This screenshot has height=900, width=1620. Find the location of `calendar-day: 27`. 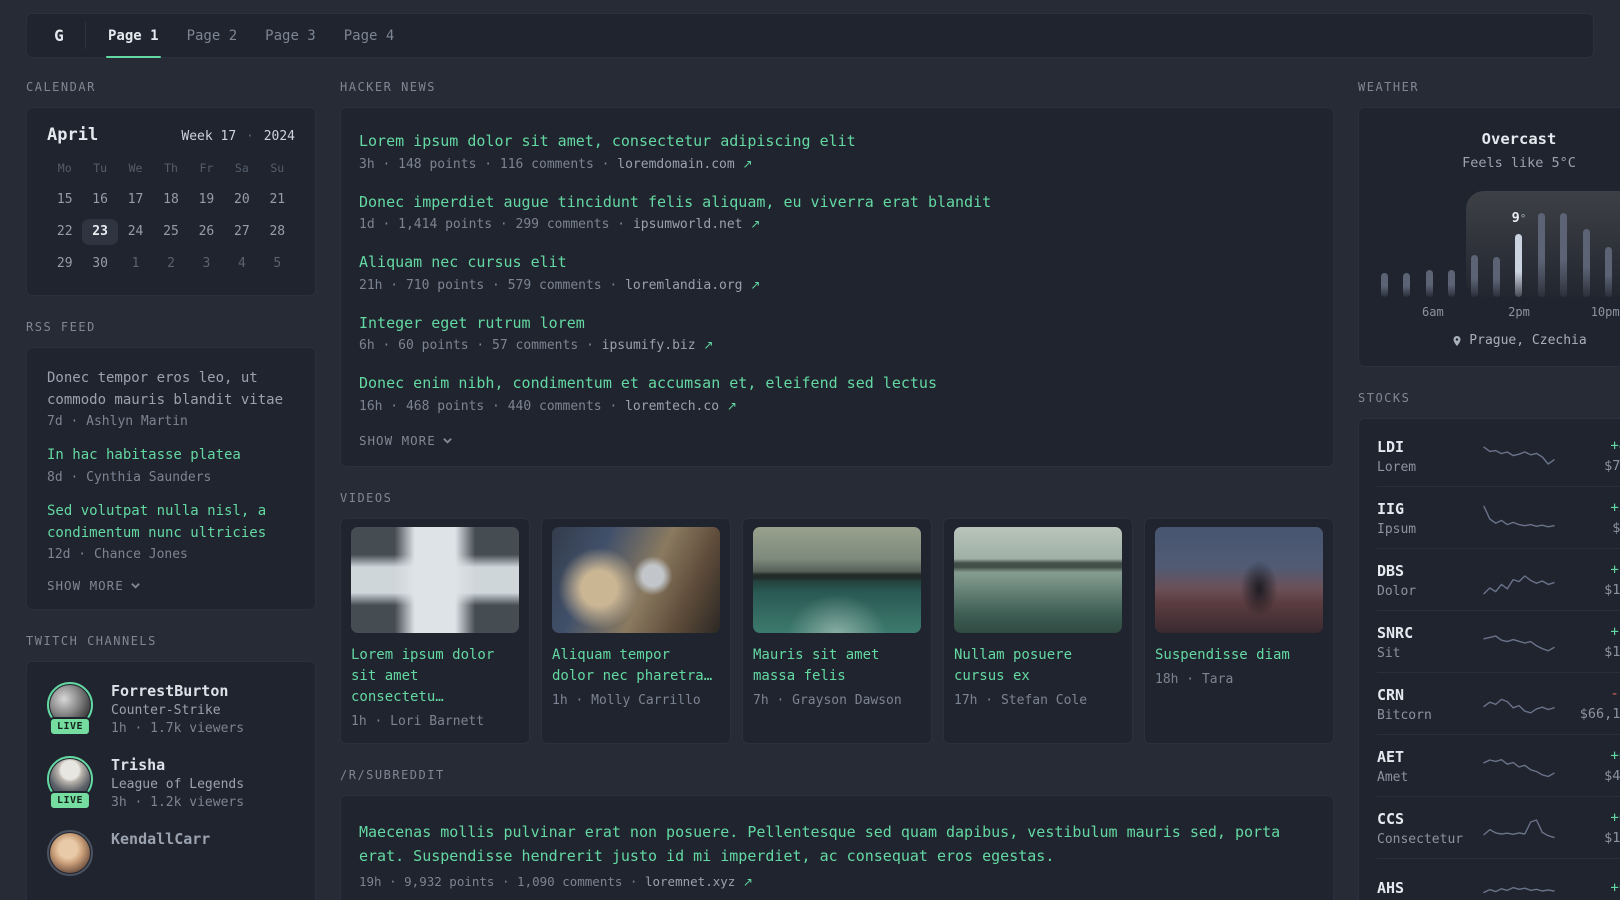

calendar-day: 27 is located at coordinates (241, 232).